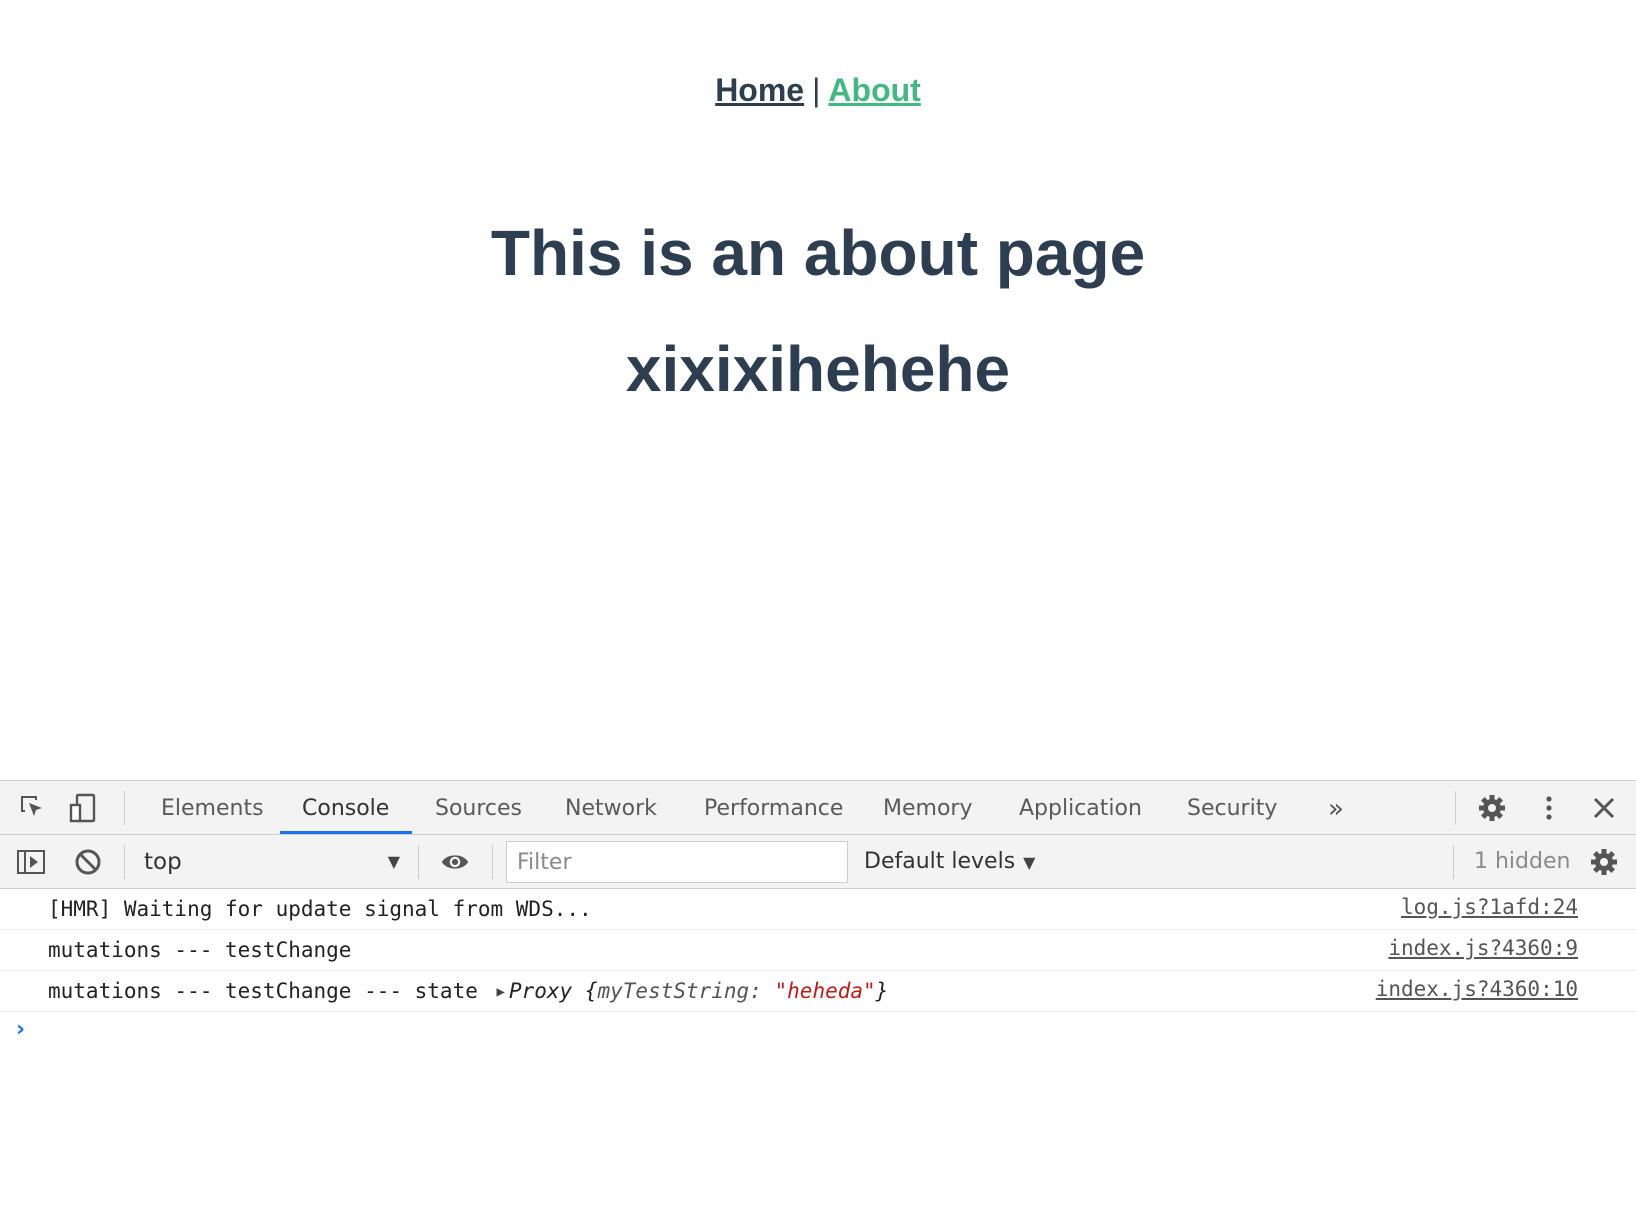  What do you see at coordinates (455, 862) in the screenshot?
I see `live-expression-eye-icon` at bounding box center [455, 862].